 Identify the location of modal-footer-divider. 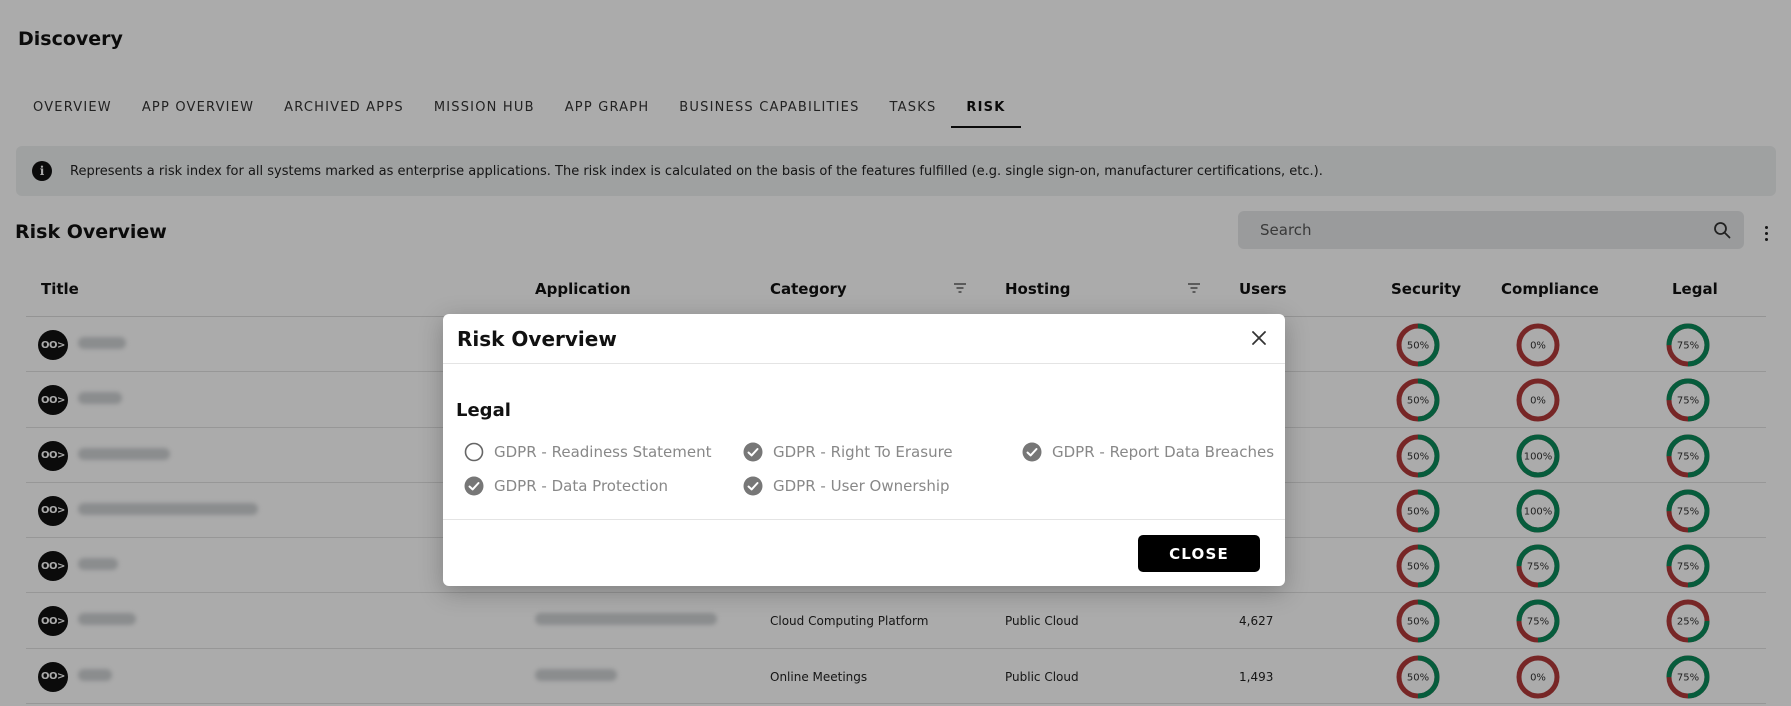
(864, 519).